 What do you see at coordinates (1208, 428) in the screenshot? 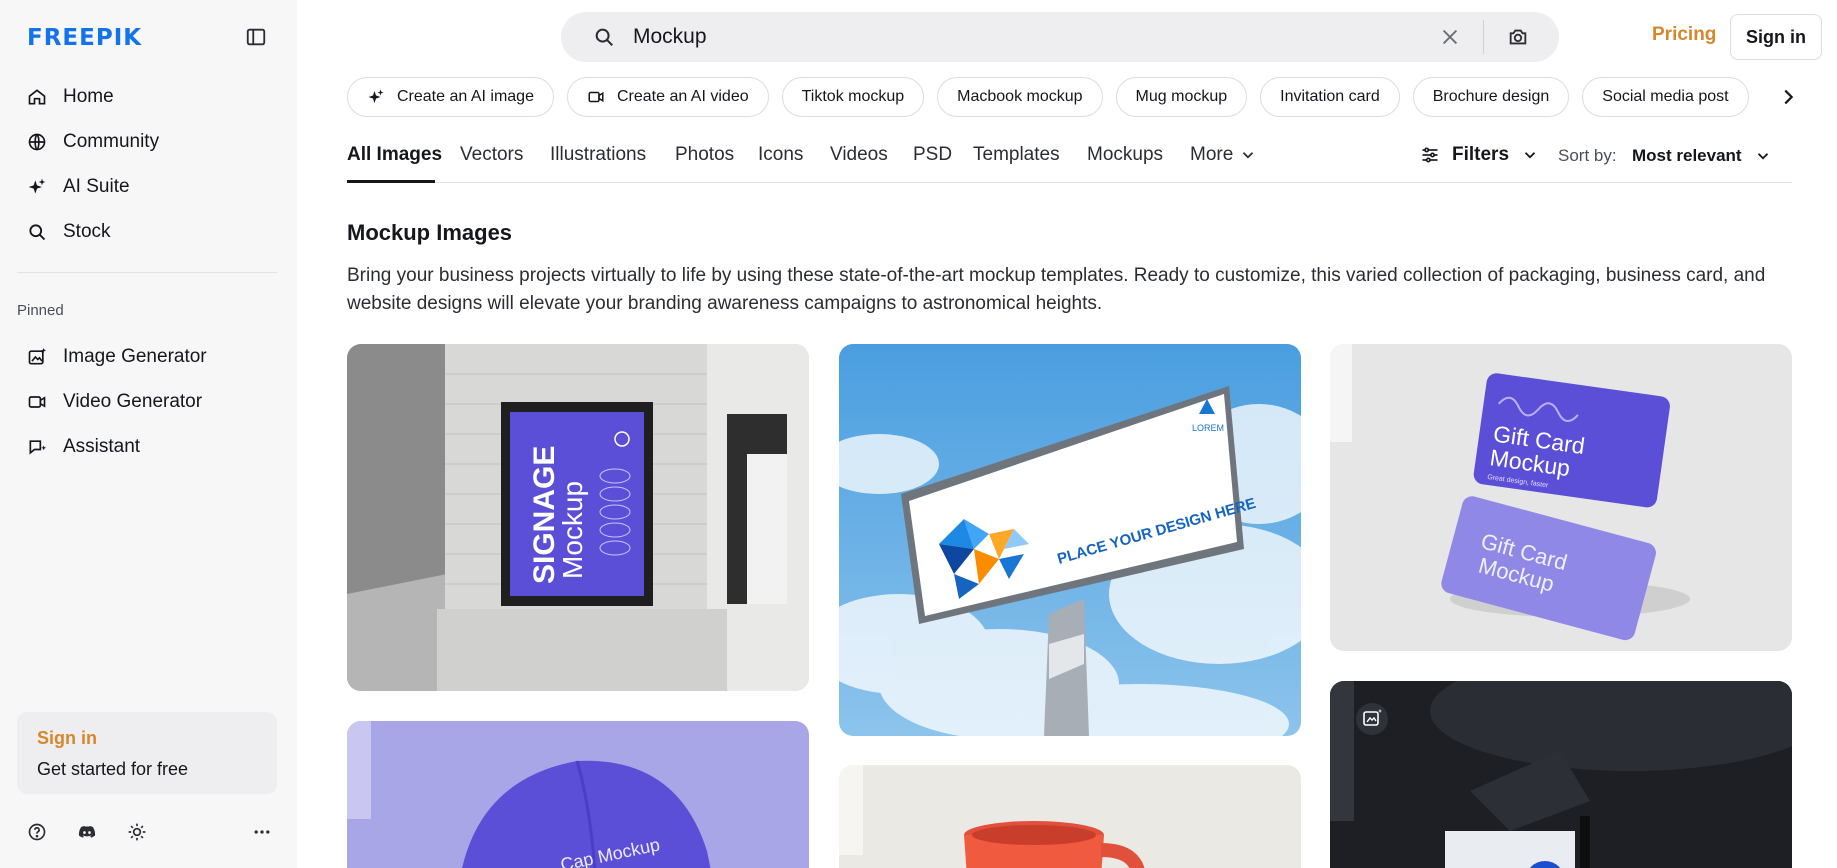
I see `billboard-brand: LOREM` at bounding box center [1208, 428].